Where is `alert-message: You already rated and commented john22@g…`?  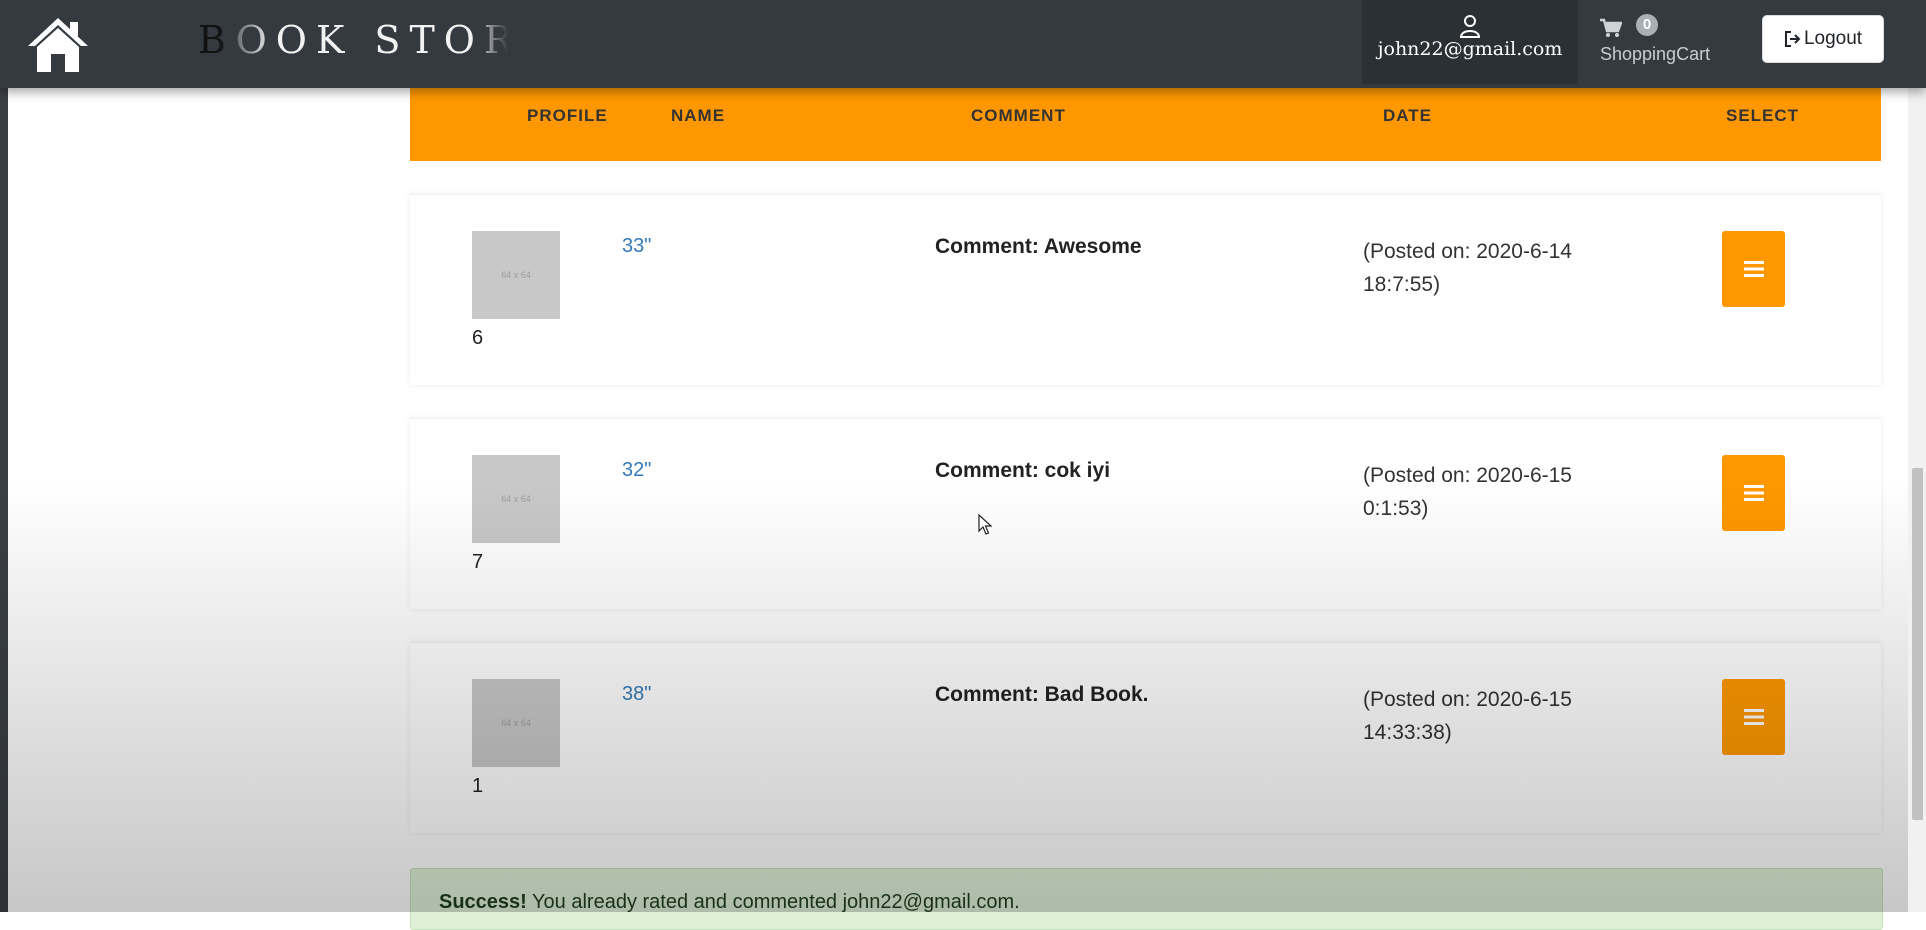
alert-message: You already rated and commented john22@g… is located at coordinates (773, 902).